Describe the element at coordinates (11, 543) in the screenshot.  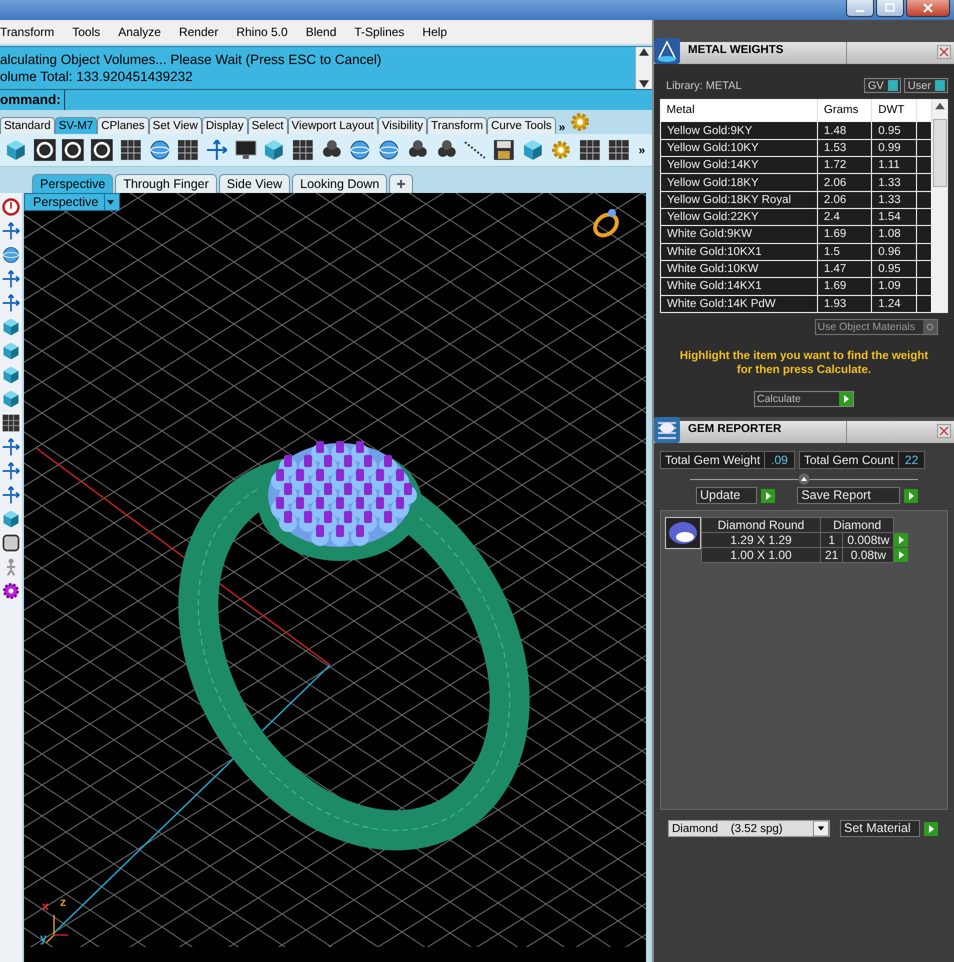
I see `rounded-square-icon` at that location.